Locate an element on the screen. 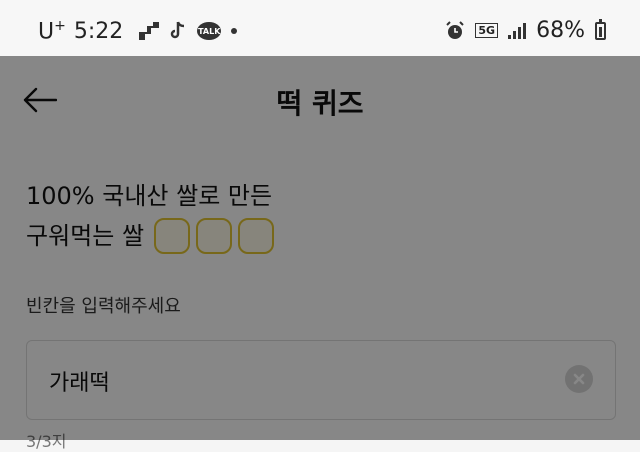  network-type-icon: 5G is located at coordinates (487, 30).